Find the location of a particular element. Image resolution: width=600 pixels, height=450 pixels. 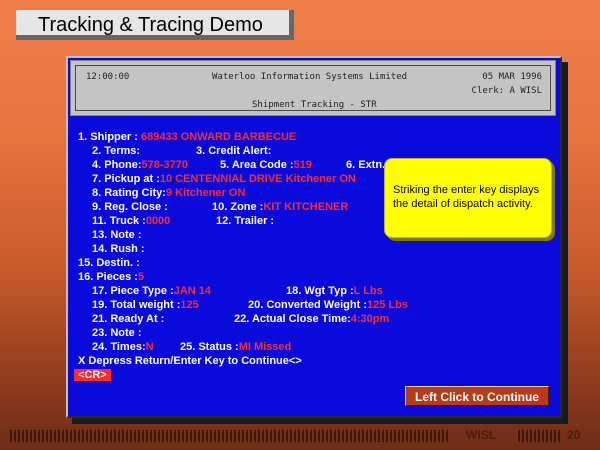

field-area-code: 5. Area Code :519 is located at coordinates (266, 165).